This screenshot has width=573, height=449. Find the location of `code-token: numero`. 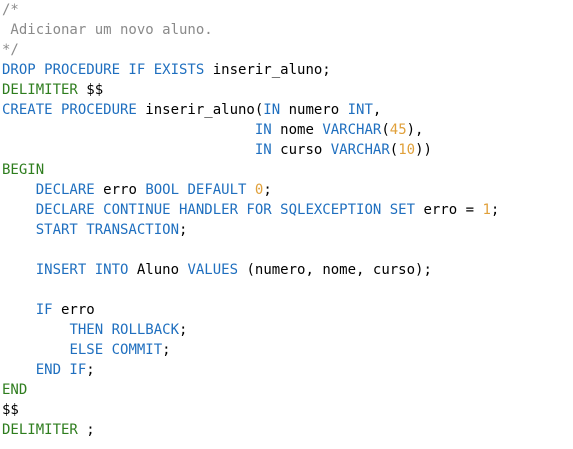

code-token: numero is located at coordinates (314, 110).